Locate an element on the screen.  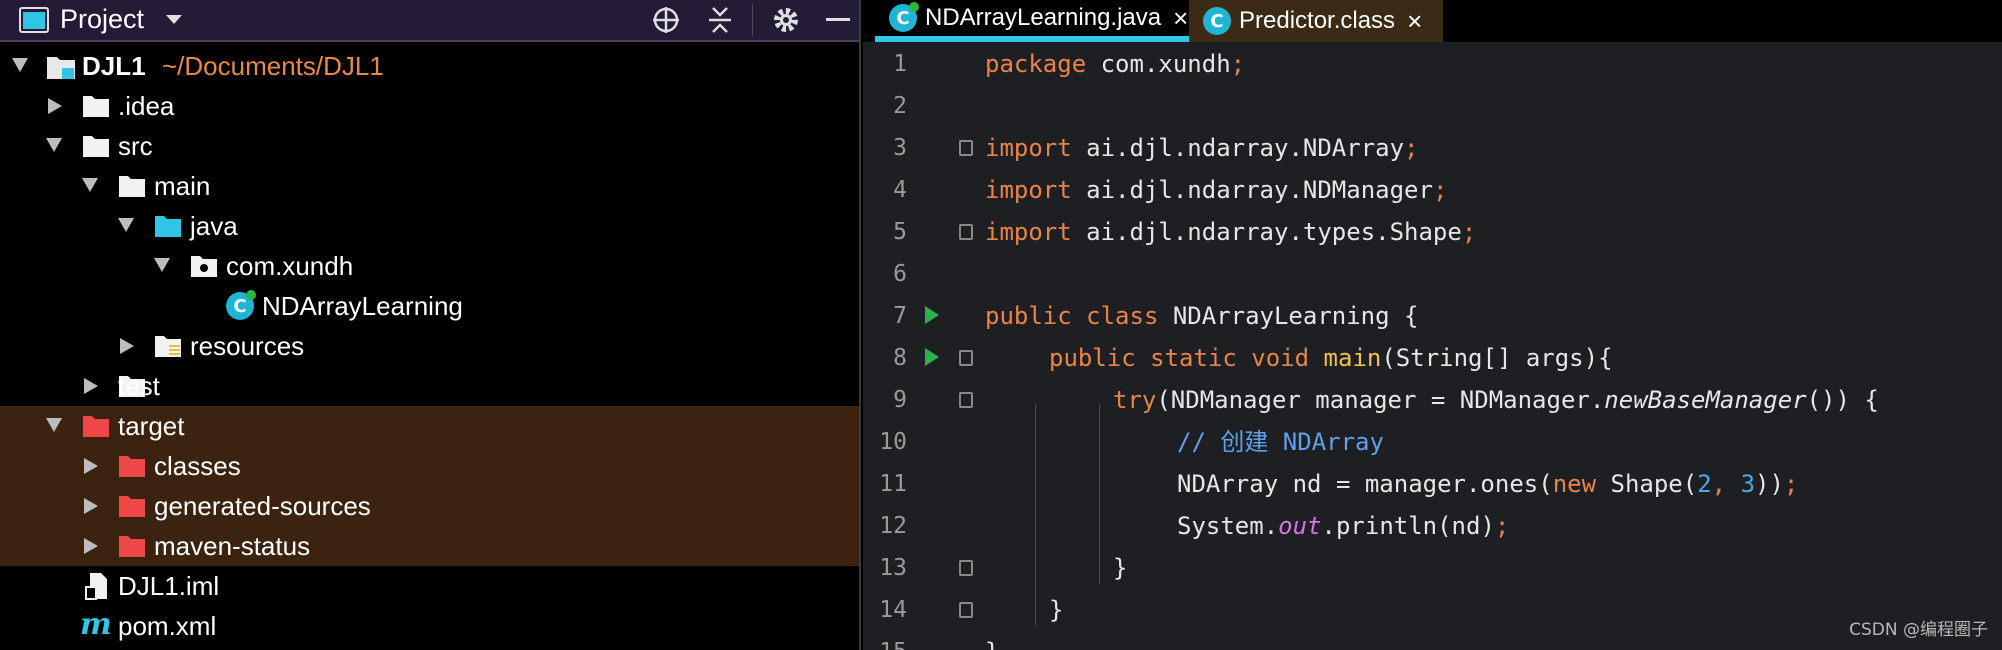
tree-item-djl1: DJL1 ~/Documents/DJL1 is located at coordinates (429, 66).